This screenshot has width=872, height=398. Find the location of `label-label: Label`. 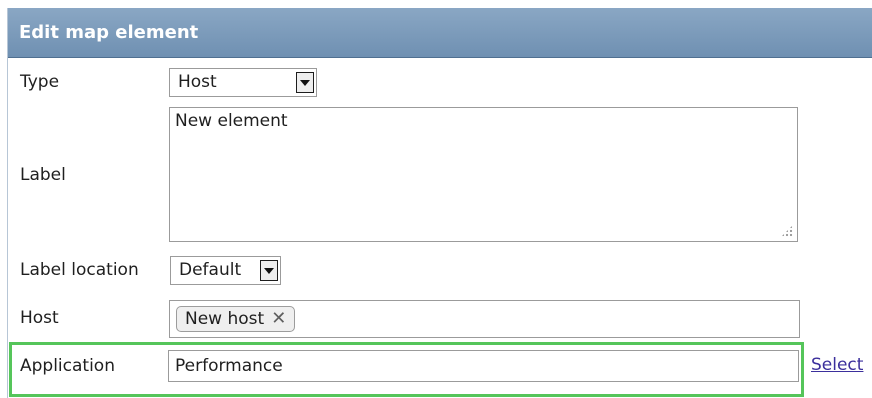

label-label: Label is located at coordinates (43, 175).